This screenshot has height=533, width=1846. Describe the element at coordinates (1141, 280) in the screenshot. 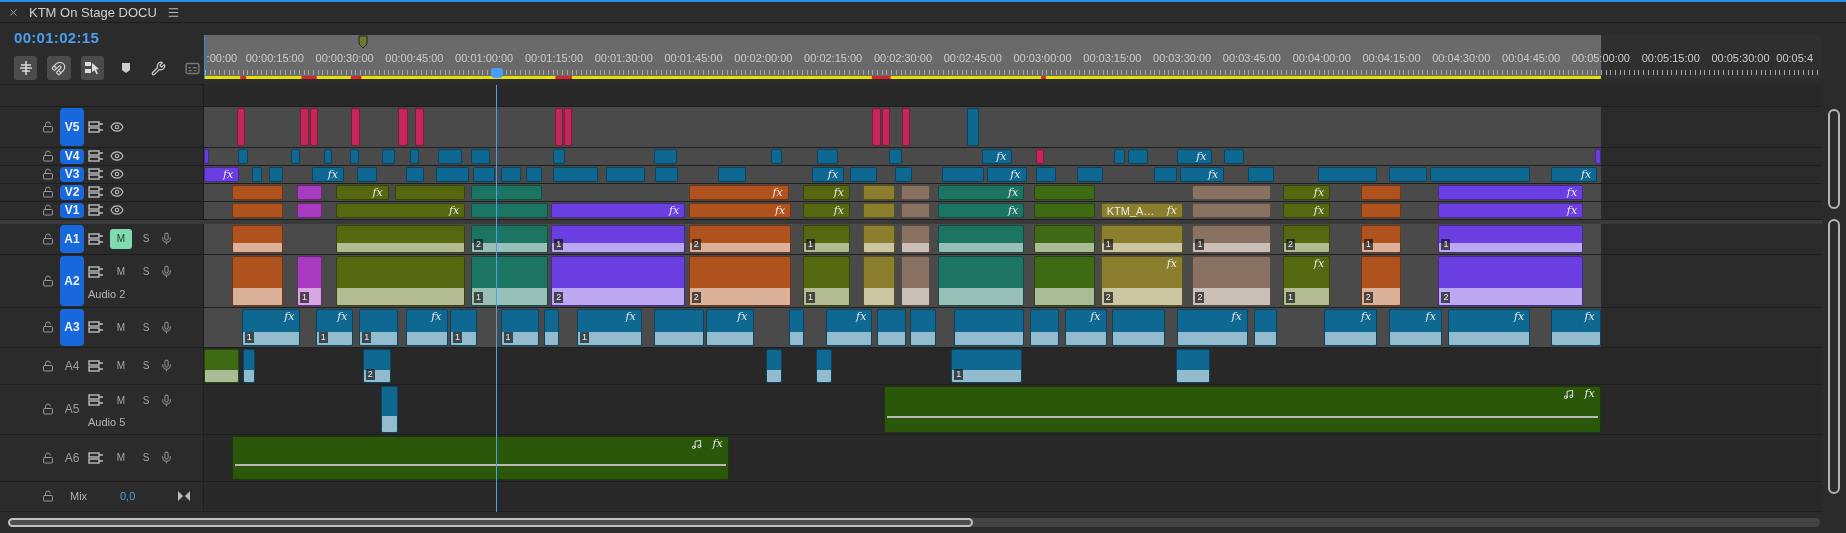

I see `audio-clip: fx 2` at that location.